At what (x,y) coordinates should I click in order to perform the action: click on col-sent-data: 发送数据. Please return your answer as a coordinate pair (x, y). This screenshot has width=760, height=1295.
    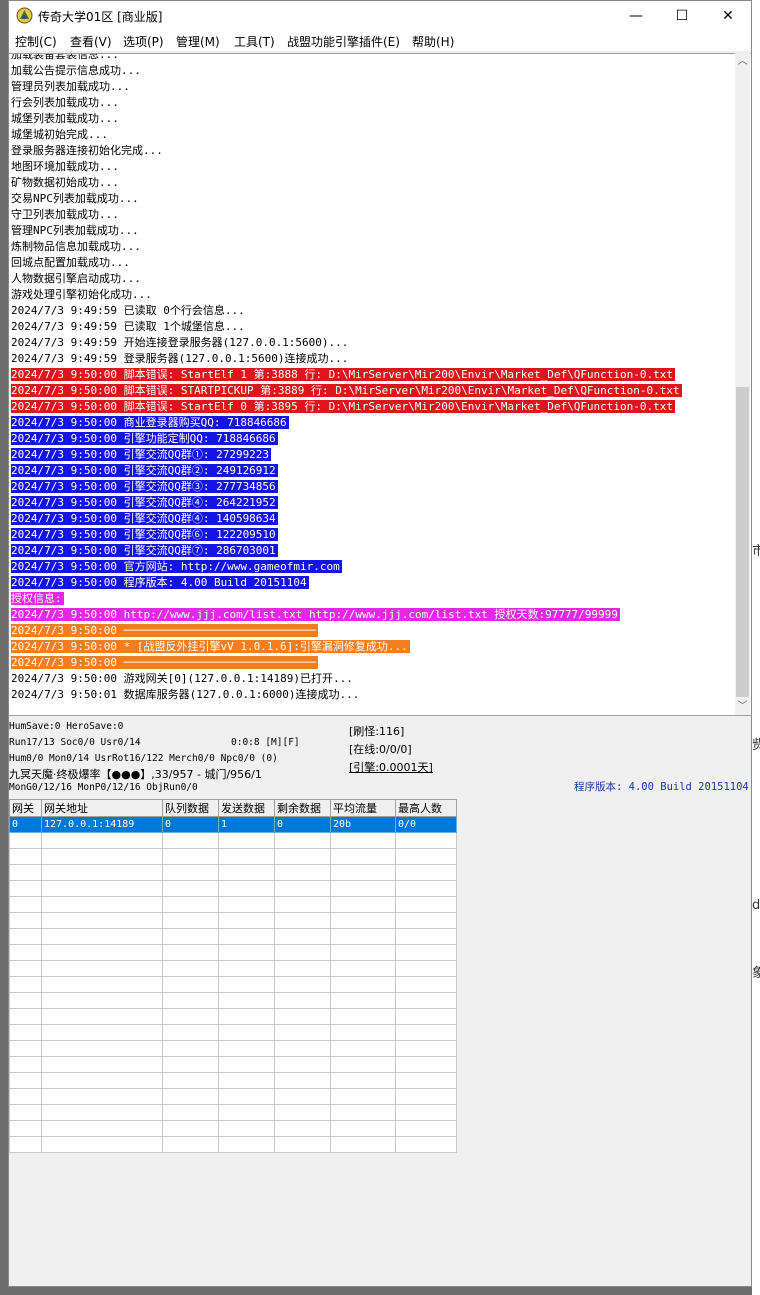
    Looking at the image, I should click on (246, 808).